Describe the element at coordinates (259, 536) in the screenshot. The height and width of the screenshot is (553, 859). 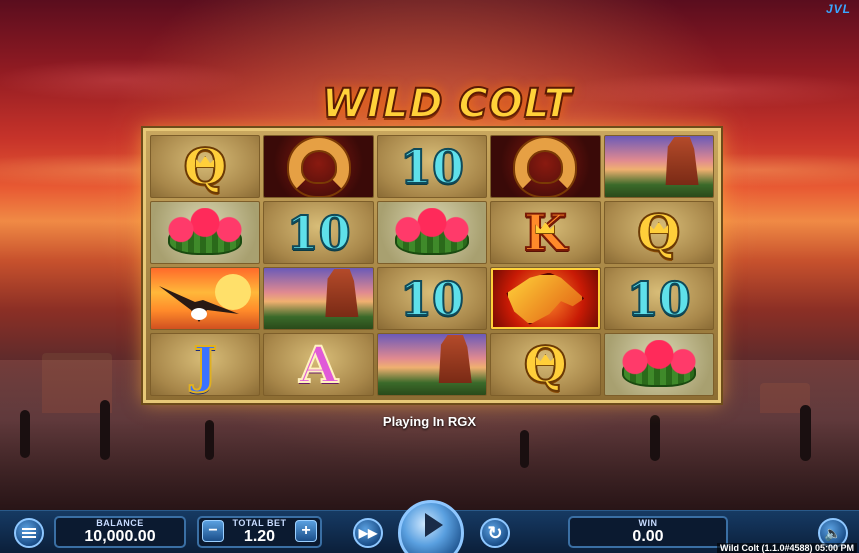
I see `total-bet-value: 1.20` at that location.